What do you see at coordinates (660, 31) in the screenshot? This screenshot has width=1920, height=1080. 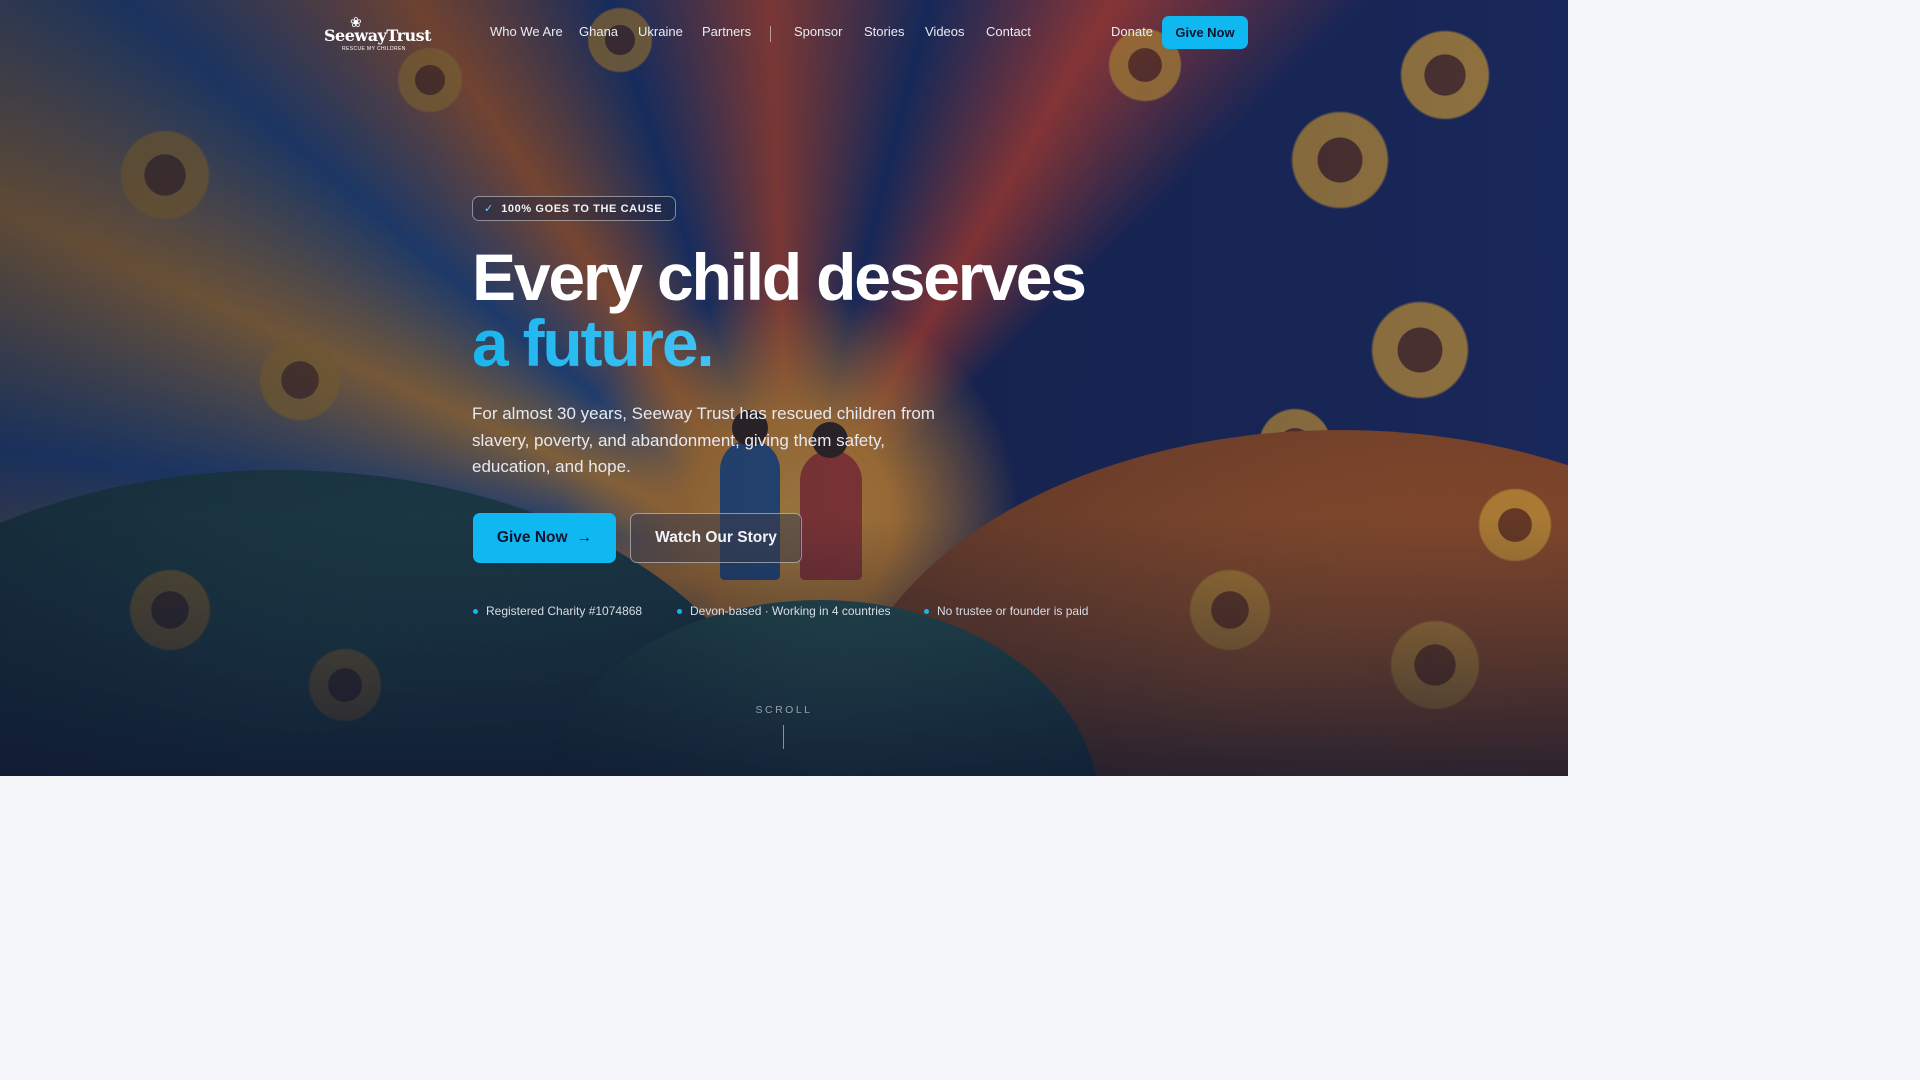 I see `nav-link-ukraine: Ukraine` at bounding box center [660, 31].